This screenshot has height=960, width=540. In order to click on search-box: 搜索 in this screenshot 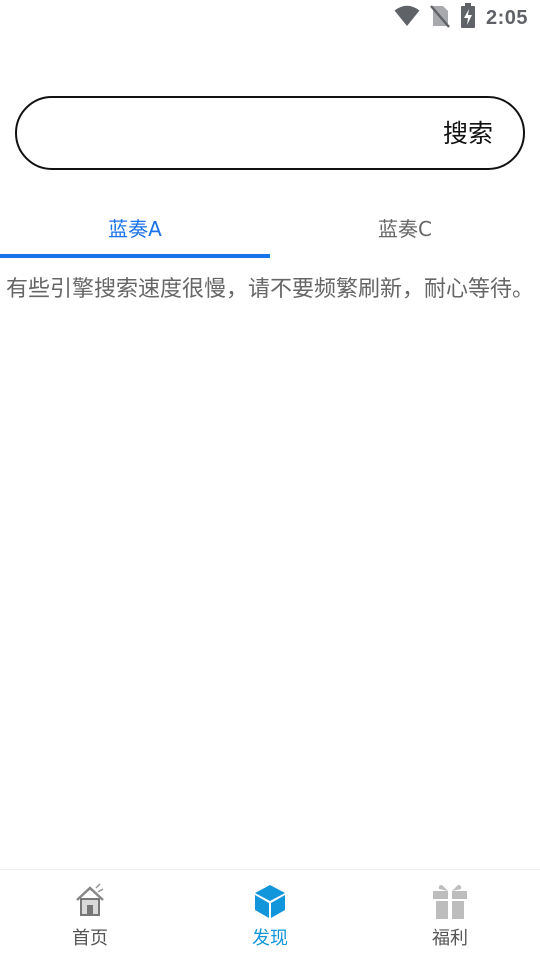, I will do `click(270, 133)`.